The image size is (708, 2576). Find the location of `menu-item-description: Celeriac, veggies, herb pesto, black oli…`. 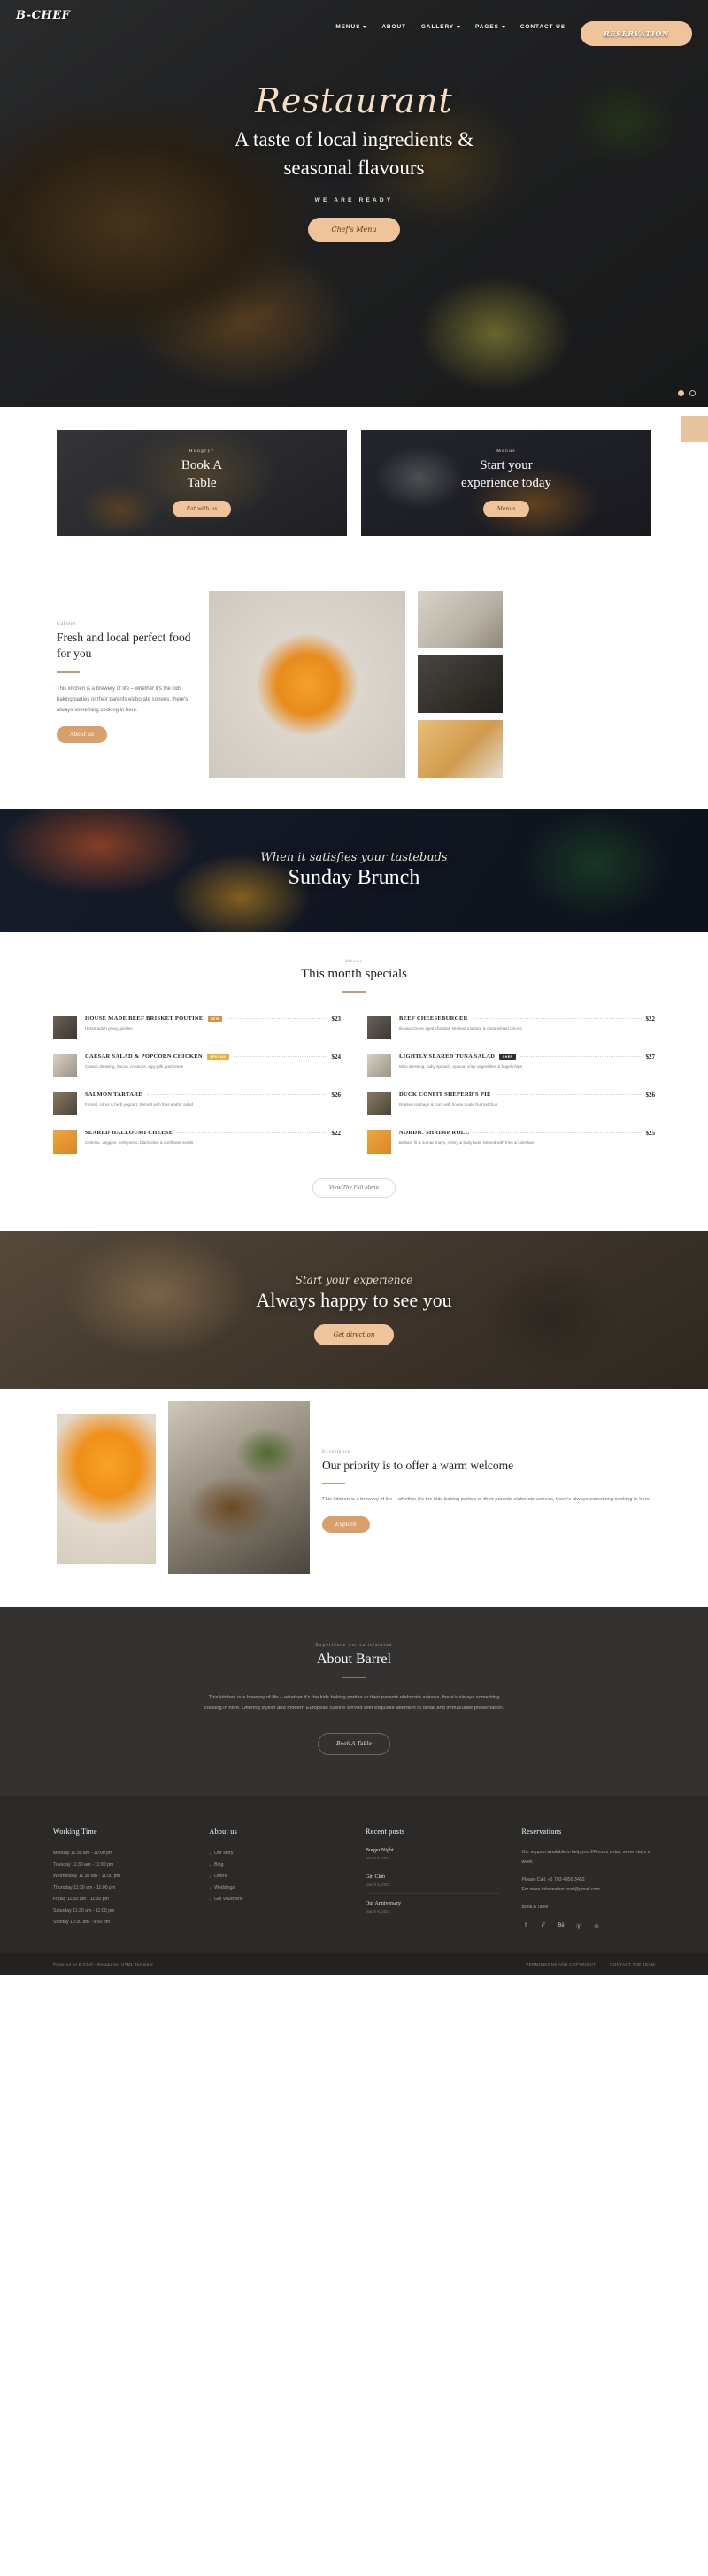

menu-item-description: Celeriac, veggies, herb pesto, black oli… is located at coordinates (139, 1142).